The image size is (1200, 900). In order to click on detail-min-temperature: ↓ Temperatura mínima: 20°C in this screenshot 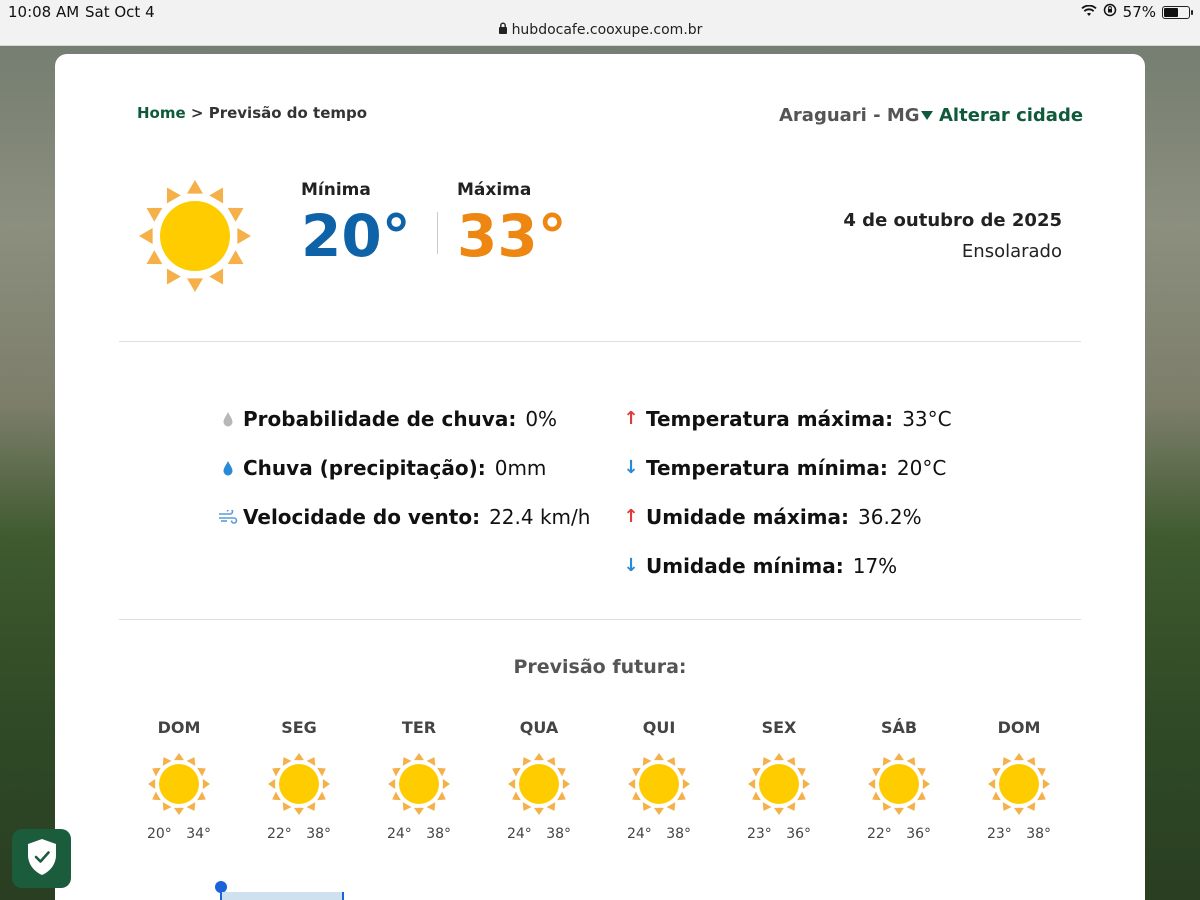, I will do `click(785, 467)`.